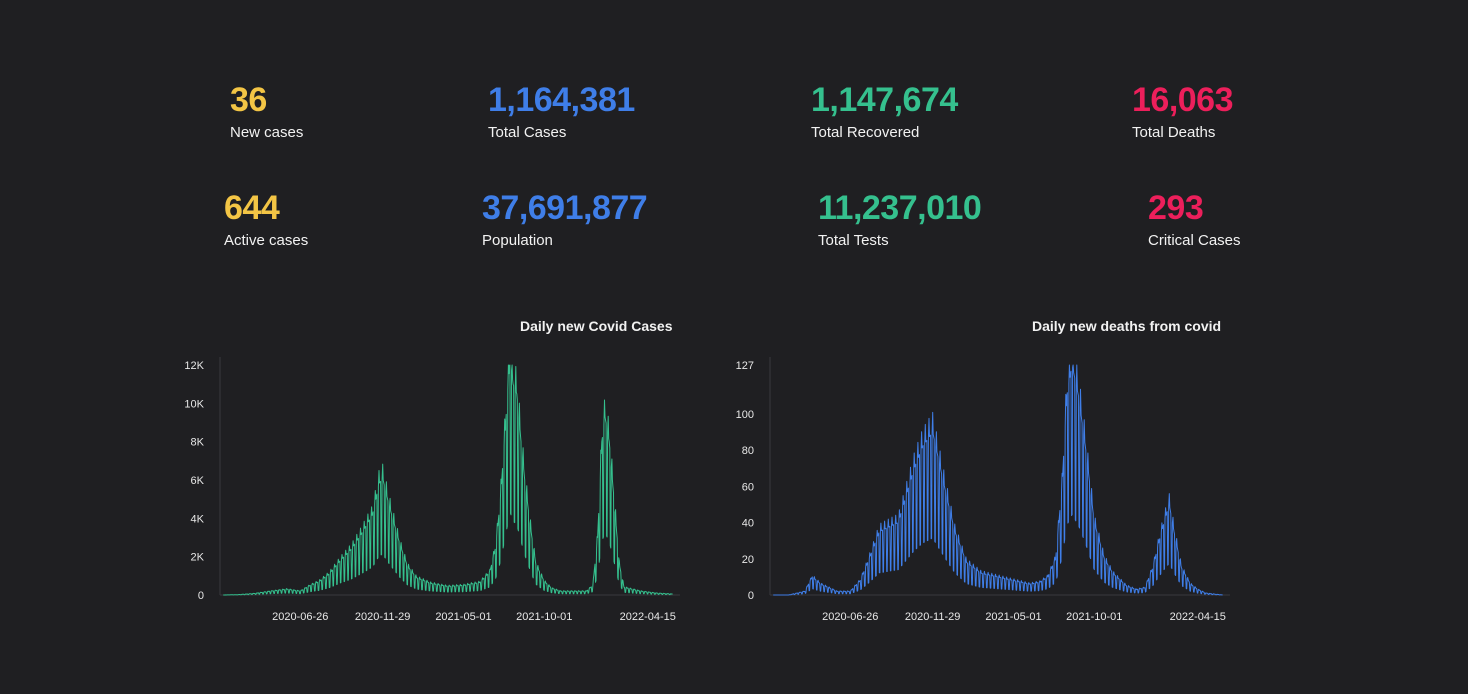 The image size is (1468, 694). I want to click on y-tick-label: 4K, so click(198, 519).